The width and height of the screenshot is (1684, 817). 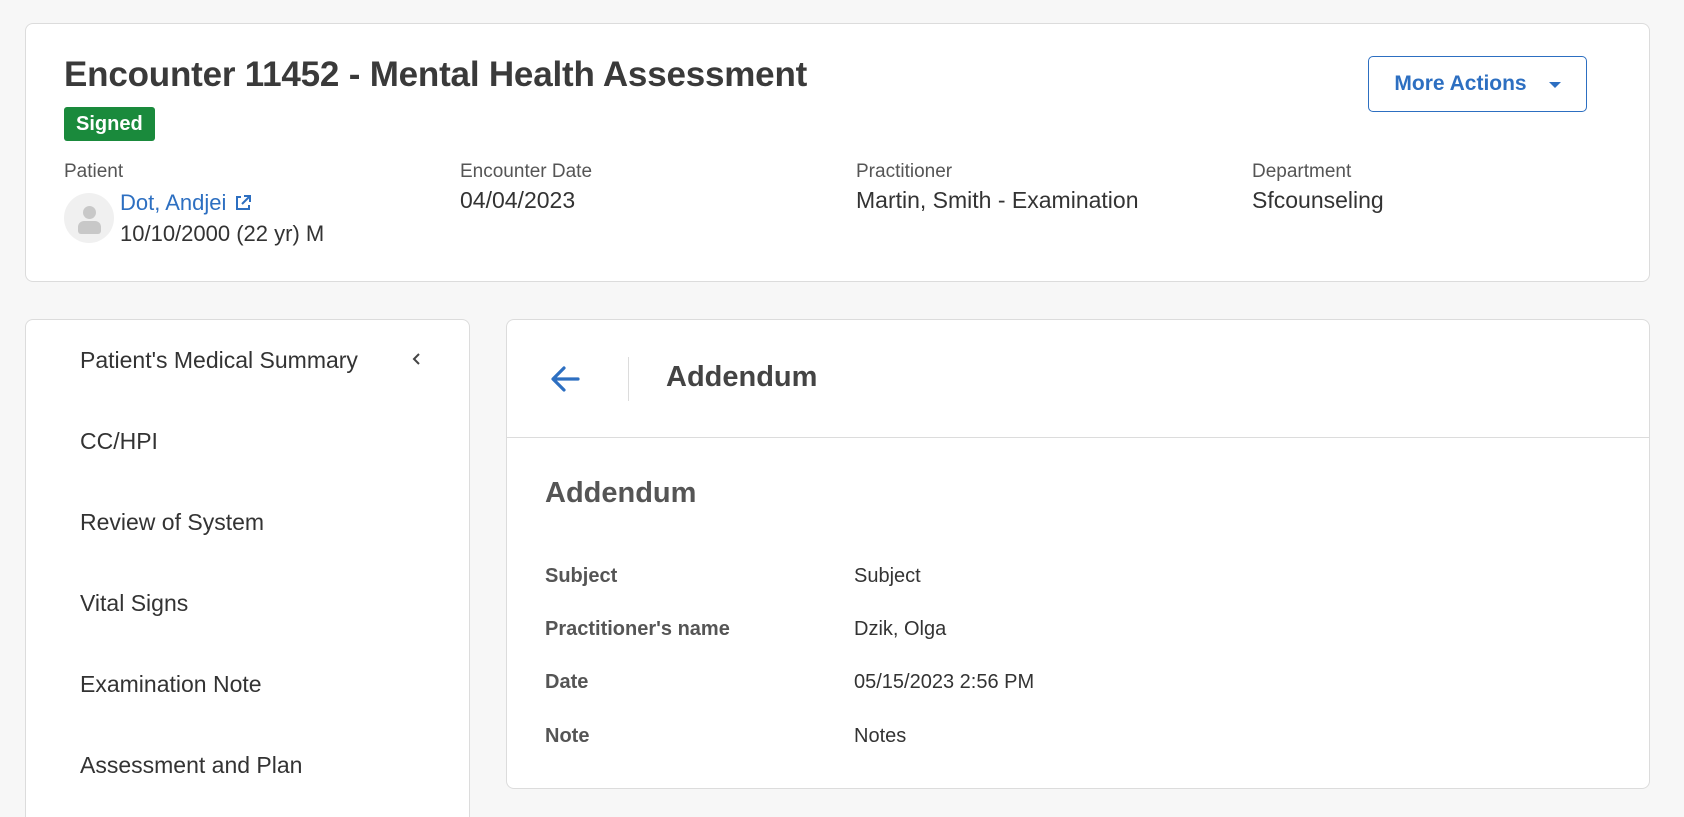 What do you see at coordinates (567, 736) in the screenshot?
I see `field-label: Note` at bounding box center [567, 736].